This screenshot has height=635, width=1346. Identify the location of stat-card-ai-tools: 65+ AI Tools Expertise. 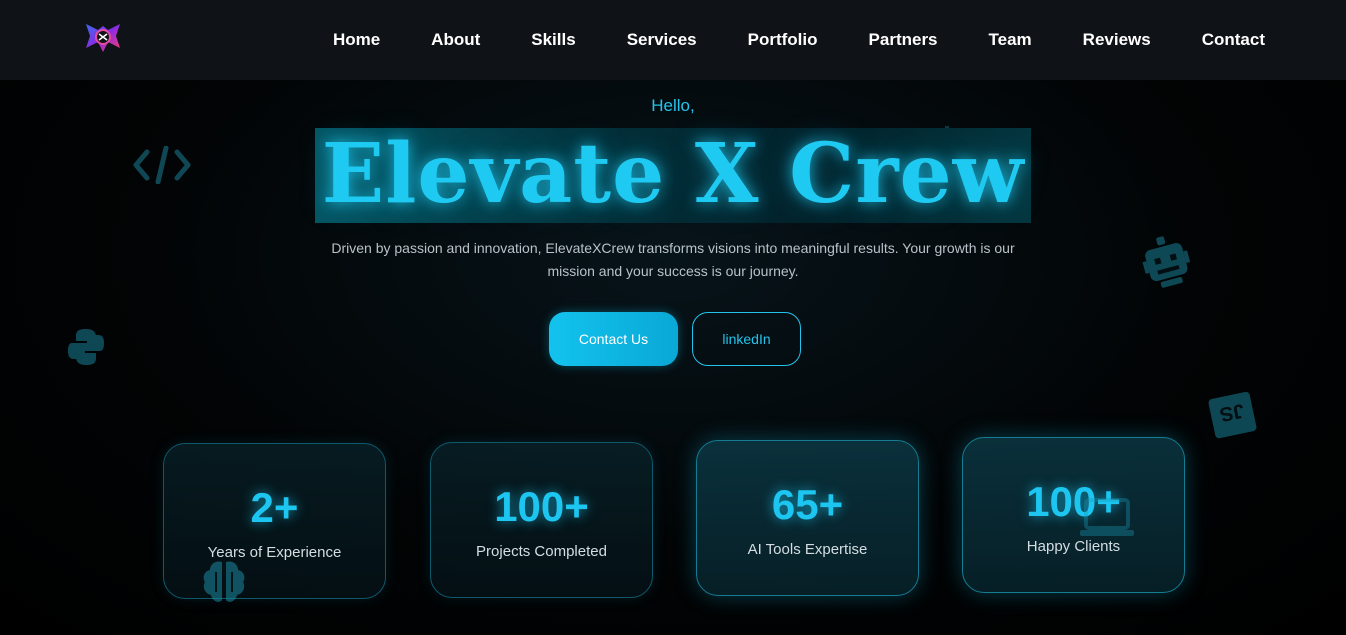
(807, 518).